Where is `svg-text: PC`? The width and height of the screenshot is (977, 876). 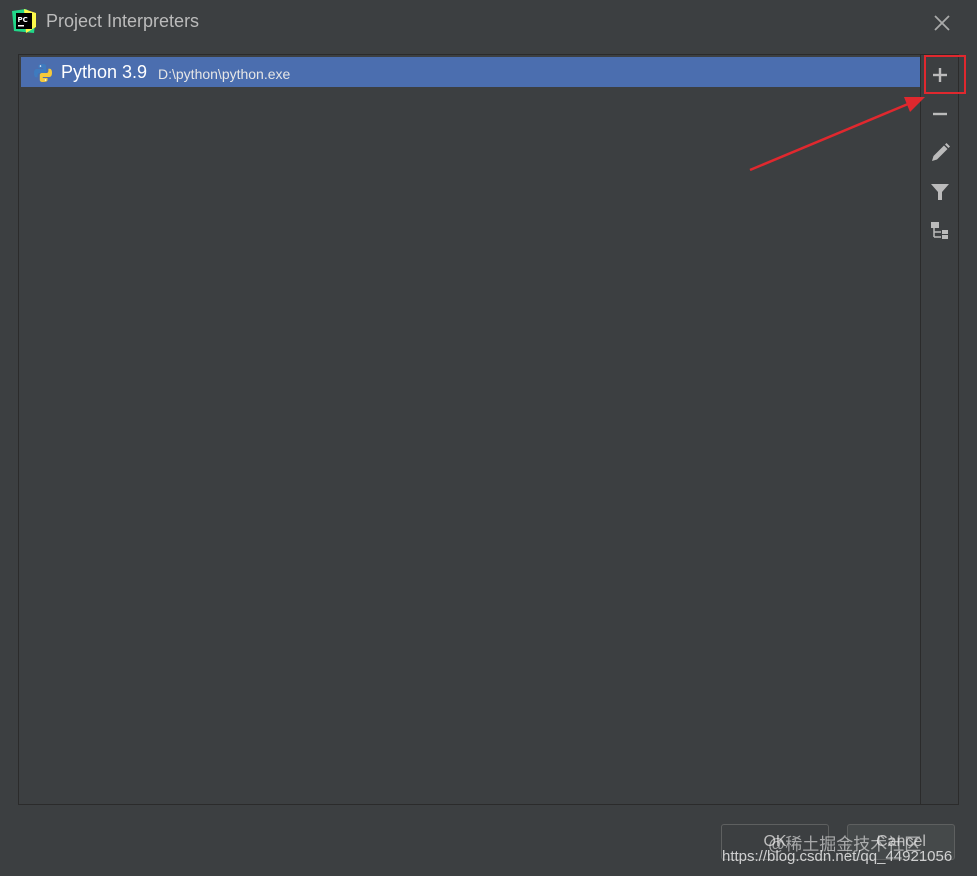 svg-text: PC is located at coordinates (23, 20).